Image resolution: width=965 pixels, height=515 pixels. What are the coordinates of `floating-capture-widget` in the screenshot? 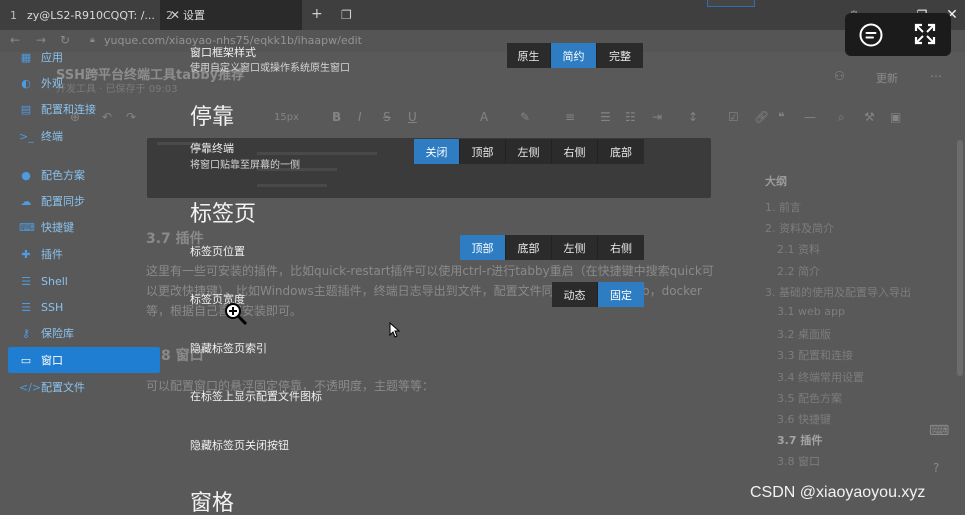 It's located at (898, 34).